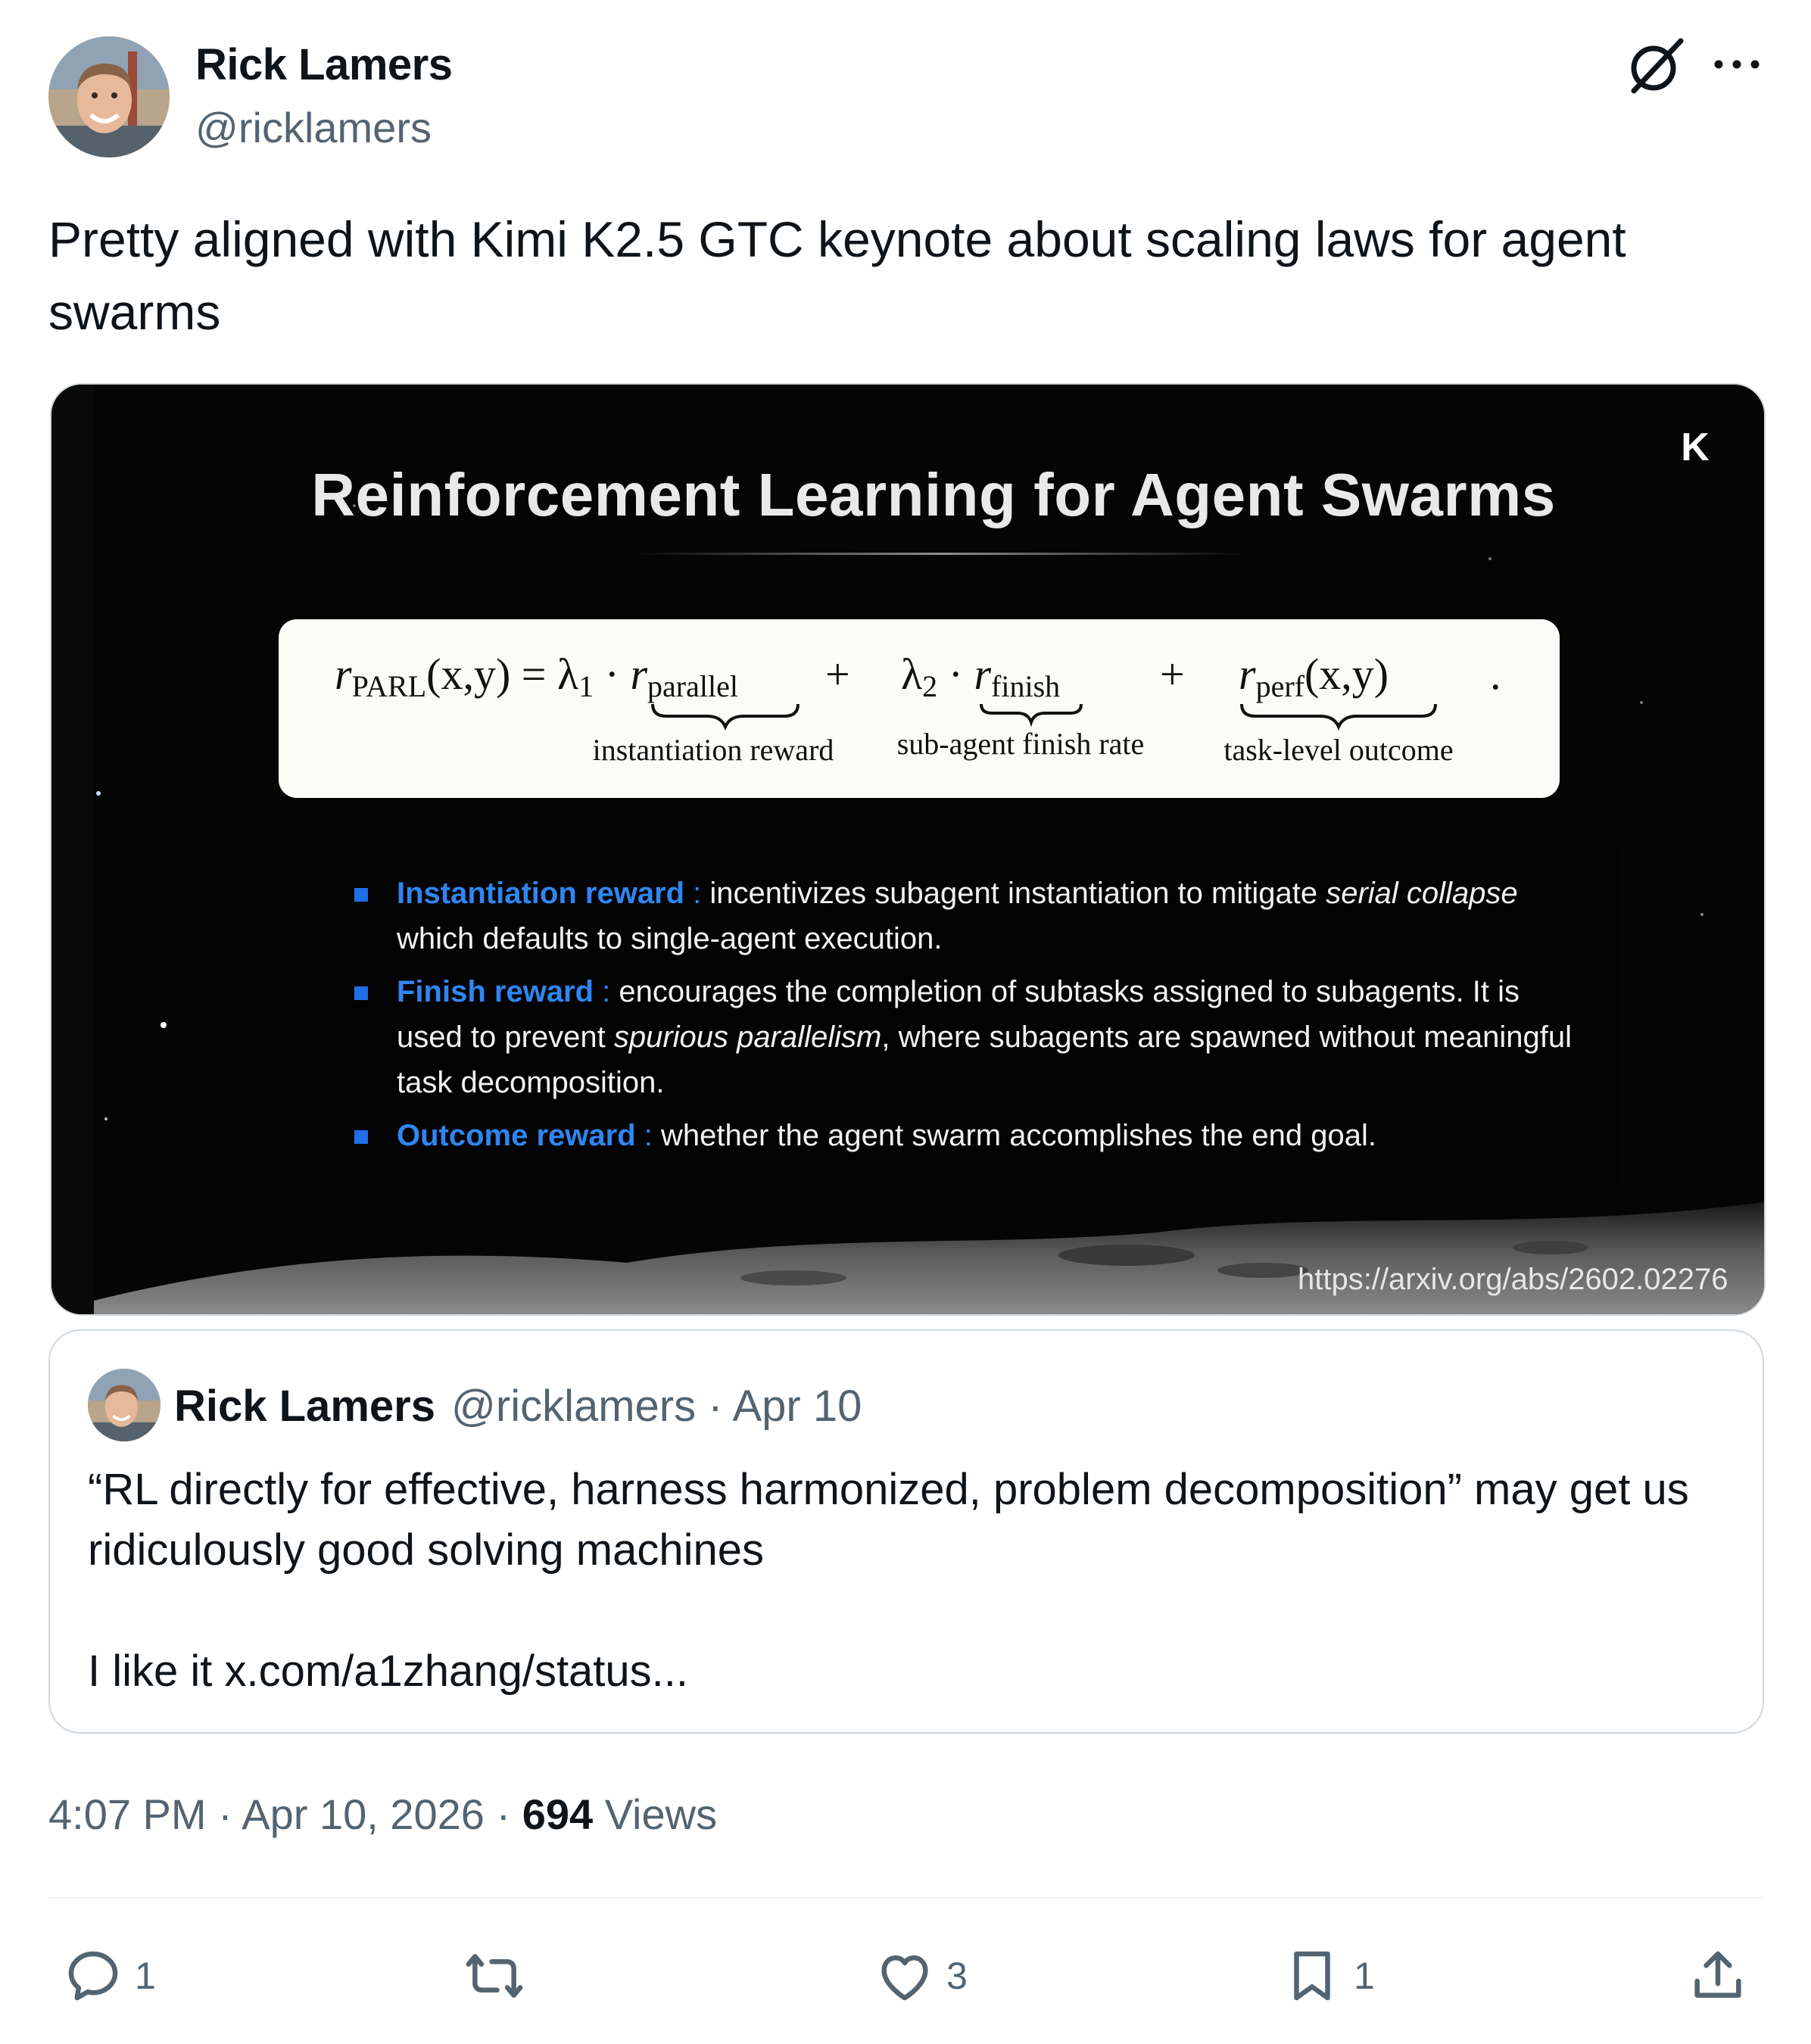 The image size is (1811, 2044). I want to click on formula-lhs: r, so click(343, 674).